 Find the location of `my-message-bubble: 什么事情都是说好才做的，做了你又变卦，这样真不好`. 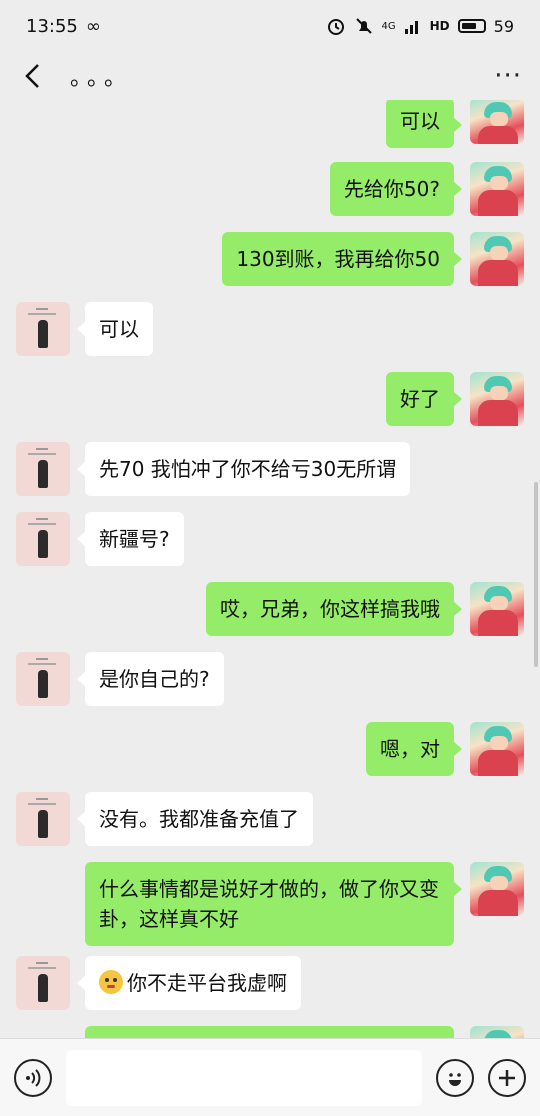

my-message-bubble: 什么事情都是说好才做的，做了你又变卦，这样真不好 is located at coordinates (273, 904).